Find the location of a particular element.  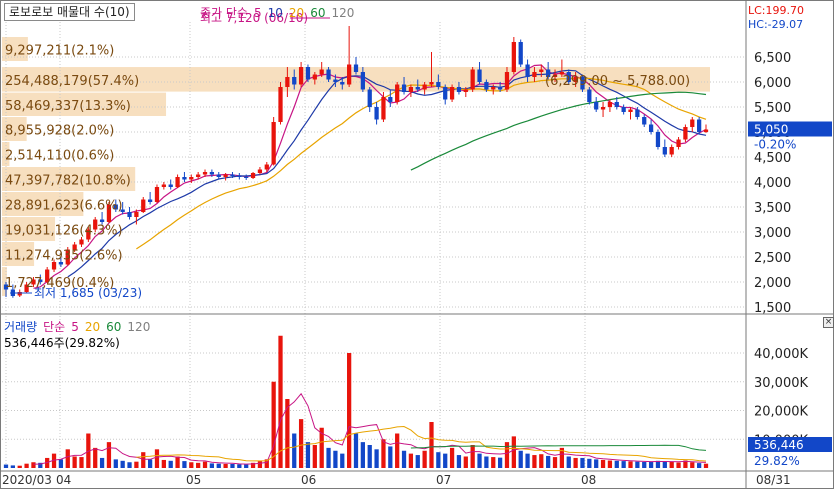

profile-label: 11,274,935(2.6%) is located at coordinates (64, 256).